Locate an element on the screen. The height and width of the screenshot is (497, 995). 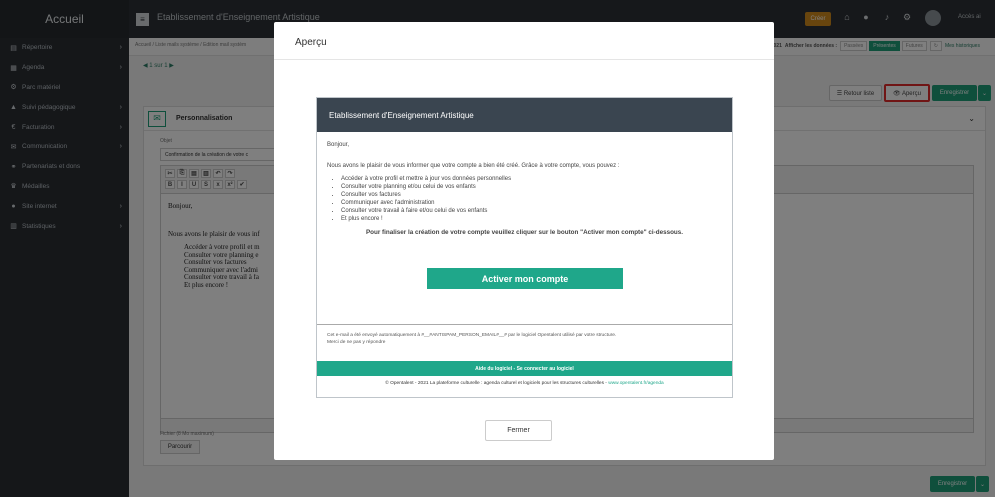
modal-title: Aperçu is located at coordinates (311, 42).